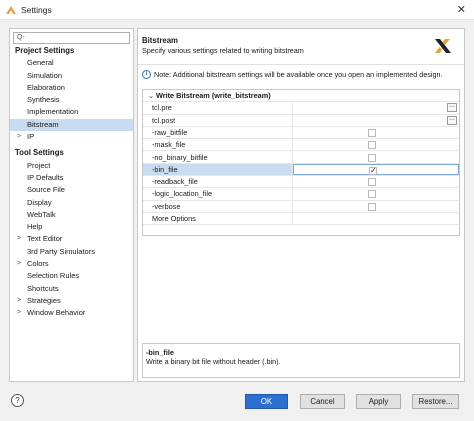 This screenshot has width=474, height=421. Describe the element at coordinates (71, 125) in the screenshot. I see `nav-item-bitstream: Bitstream` at that location.